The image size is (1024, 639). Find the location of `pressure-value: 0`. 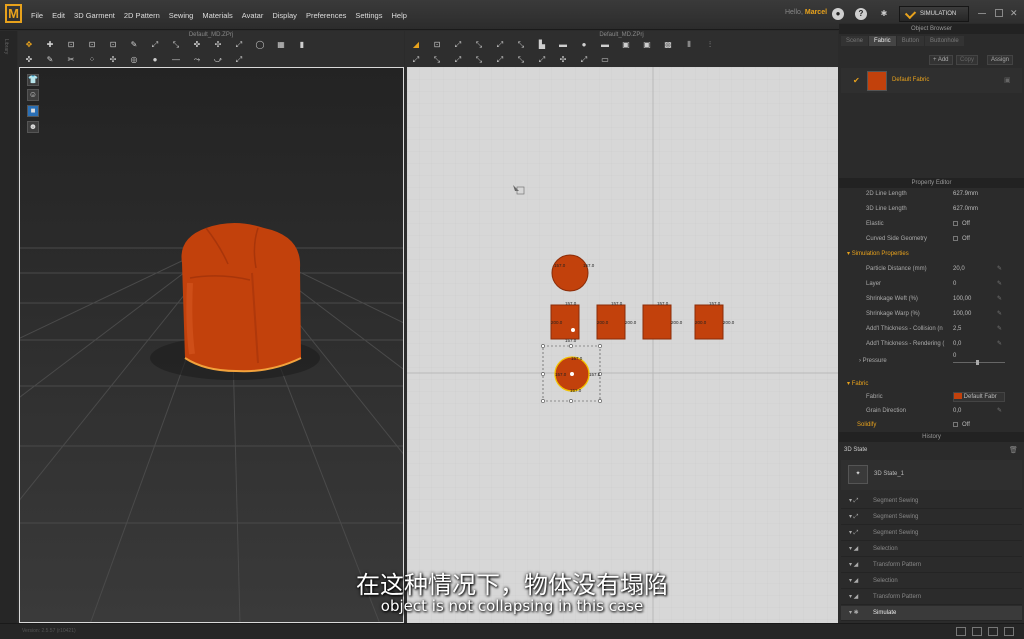

pressure-value: 0 is located at coordinates (954, 356).